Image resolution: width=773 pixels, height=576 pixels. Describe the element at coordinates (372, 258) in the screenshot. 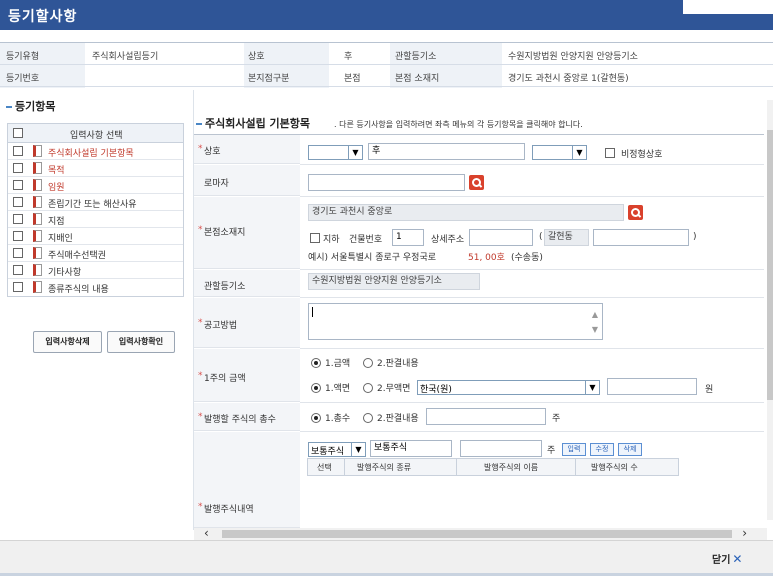

I see `address-example-prefix: 예시) 서울특별시 종로구 우정국로` at that location.